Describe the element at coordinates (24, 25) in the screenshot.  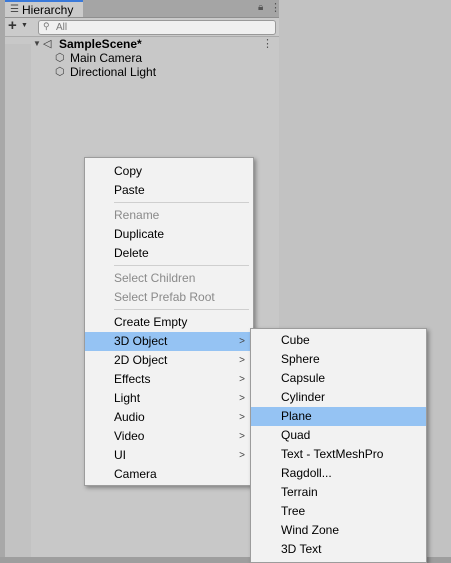
I see `chevron-down-icon: ▼` at that location.